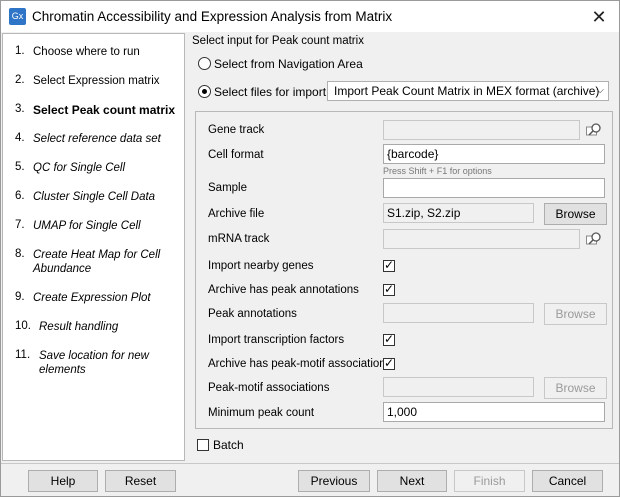 This screenshot has height=497, width=620. What do you see at coordinates (236, 155) in the screenshot?
I see `cell-format-label: Cell format` at bounding box center [236, 155].